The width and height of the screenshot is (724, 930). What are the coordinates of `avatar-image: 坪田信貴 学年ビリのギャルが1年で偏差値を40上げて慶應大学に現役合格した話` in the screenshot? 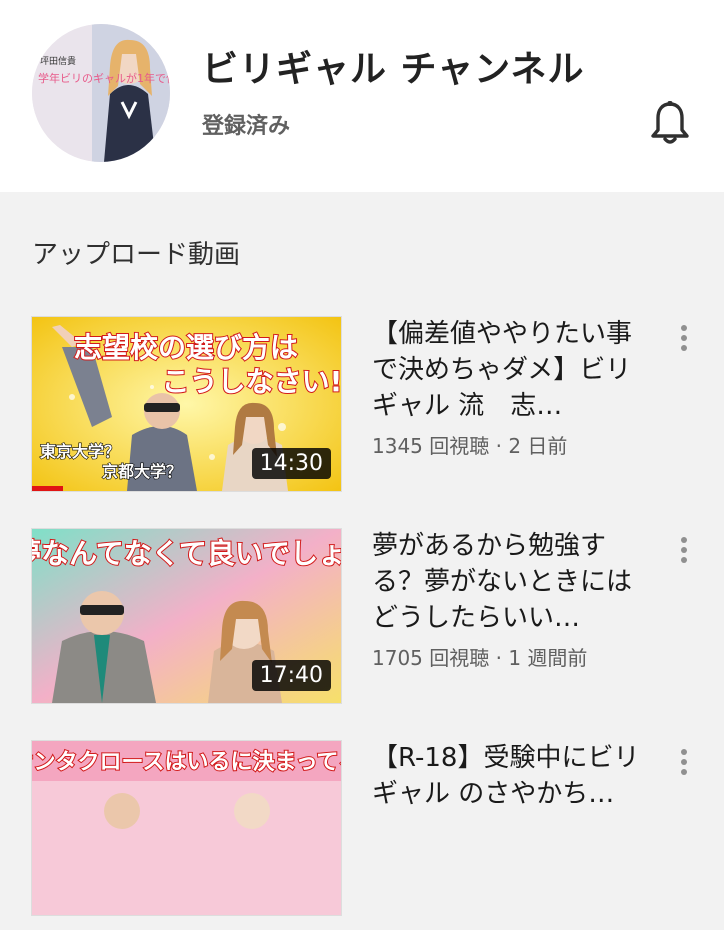 It's located at (101, 93).